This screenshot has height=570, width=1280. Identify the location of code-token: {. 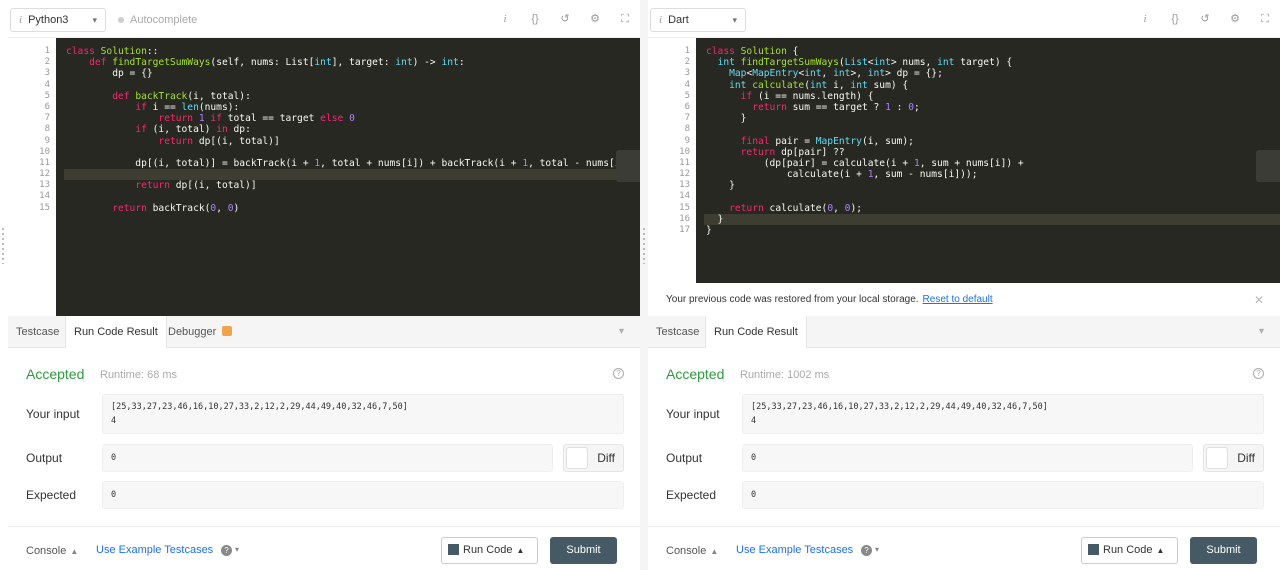
(792, 51).